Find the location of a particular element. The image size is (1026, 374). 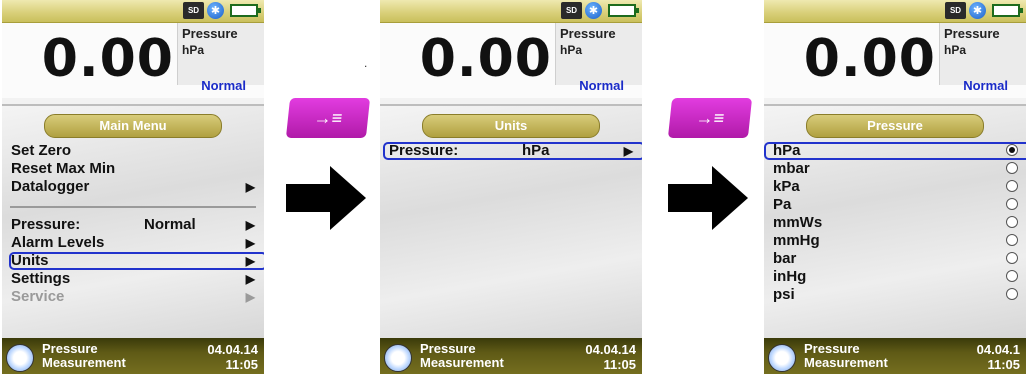

menu-title: Units is located at coordinates (511, 126).